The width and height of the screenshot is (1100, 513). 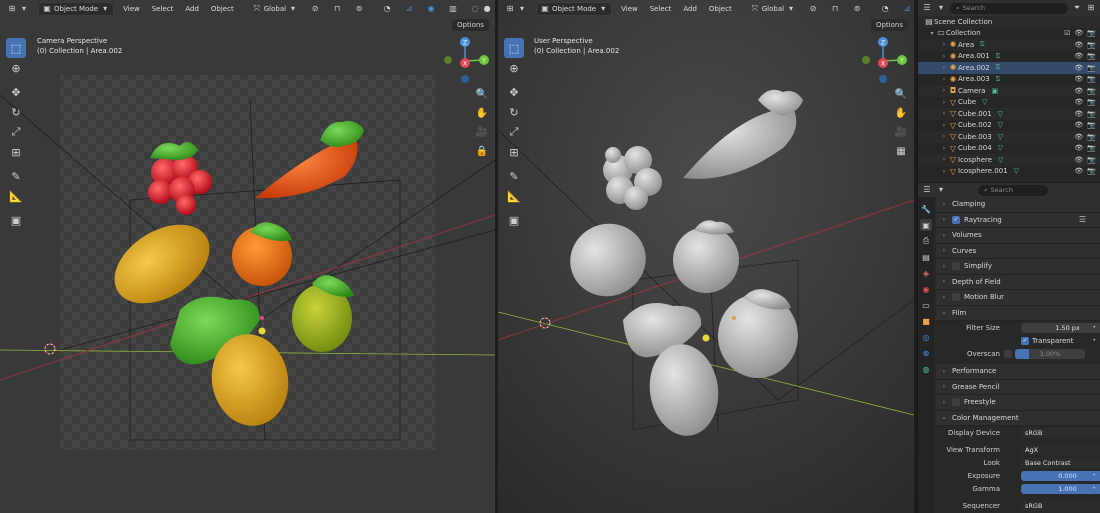 What do you see at coordinates (1009, 137) in the screenshot?
I see `outliner-row: › ▽ Cube.003 ▽ 👁 📷` at bounding box center [1009, 137].